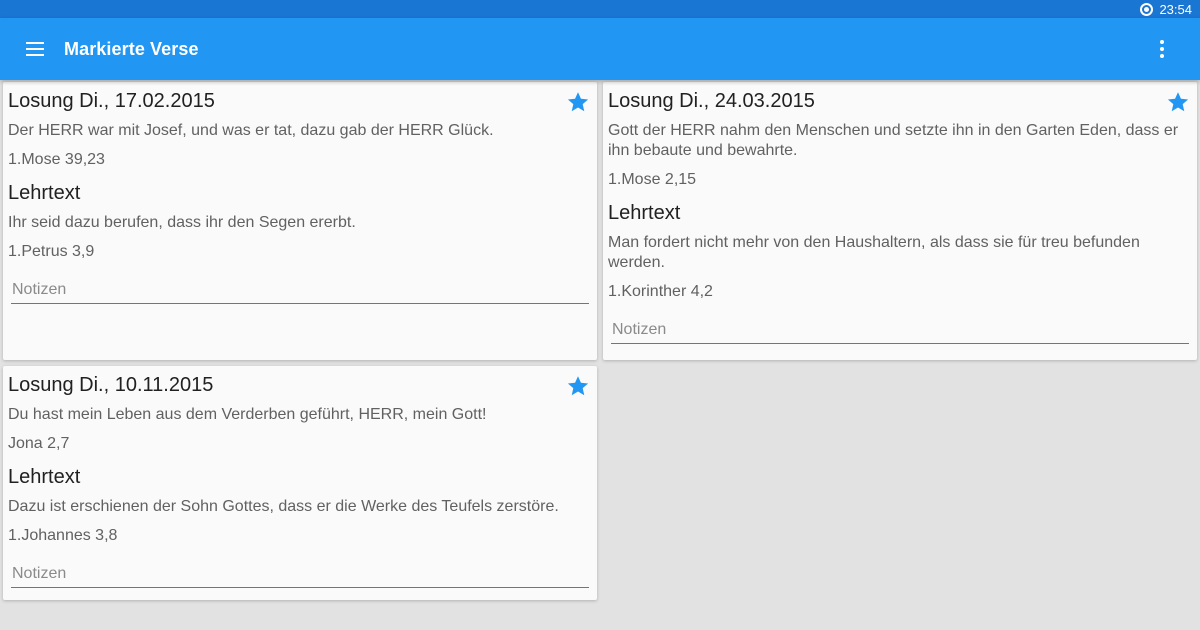 This screenshot has height=630, width=1200. What do you see at coordinates (111, 385) in the screenshot?
I see `card-title: Losung Di., 10.11.2015` at bounding box center [111, 385].